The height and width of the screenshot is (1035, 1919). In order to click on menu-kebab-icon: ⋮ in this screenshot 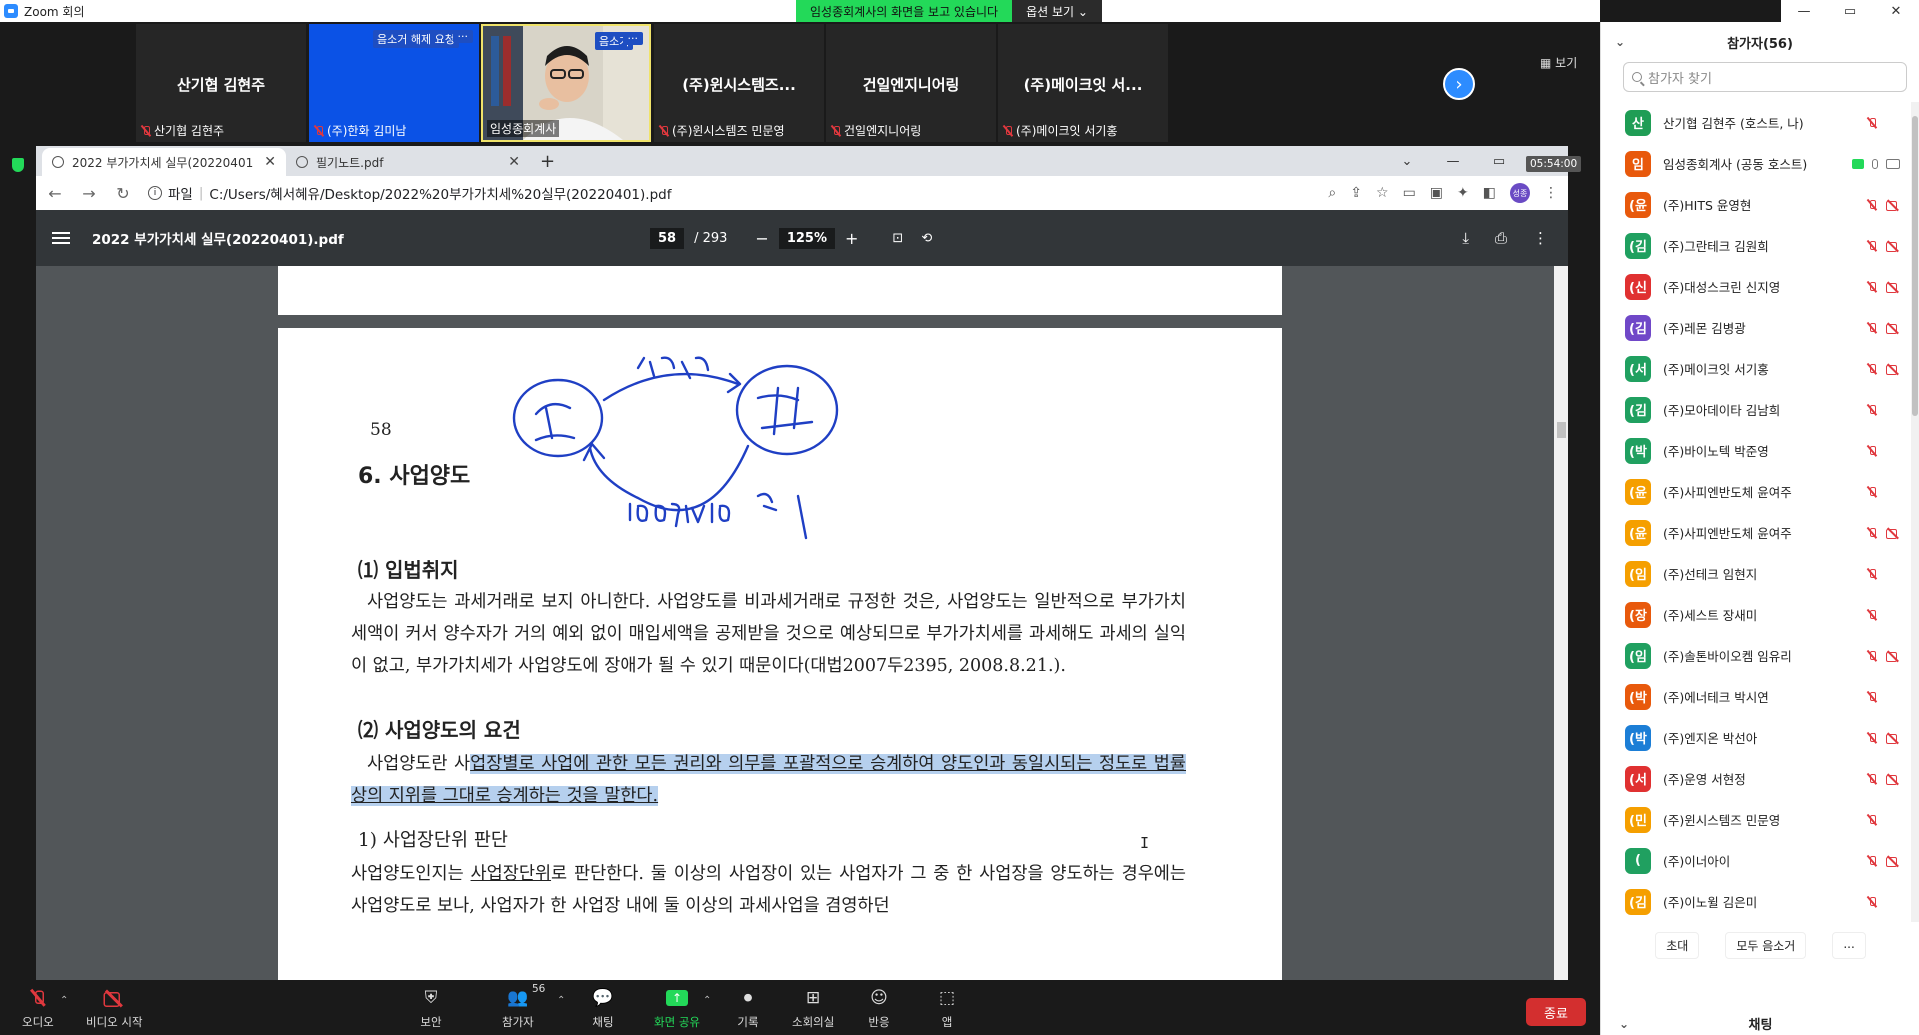, I will do `click(1551, 193)`.